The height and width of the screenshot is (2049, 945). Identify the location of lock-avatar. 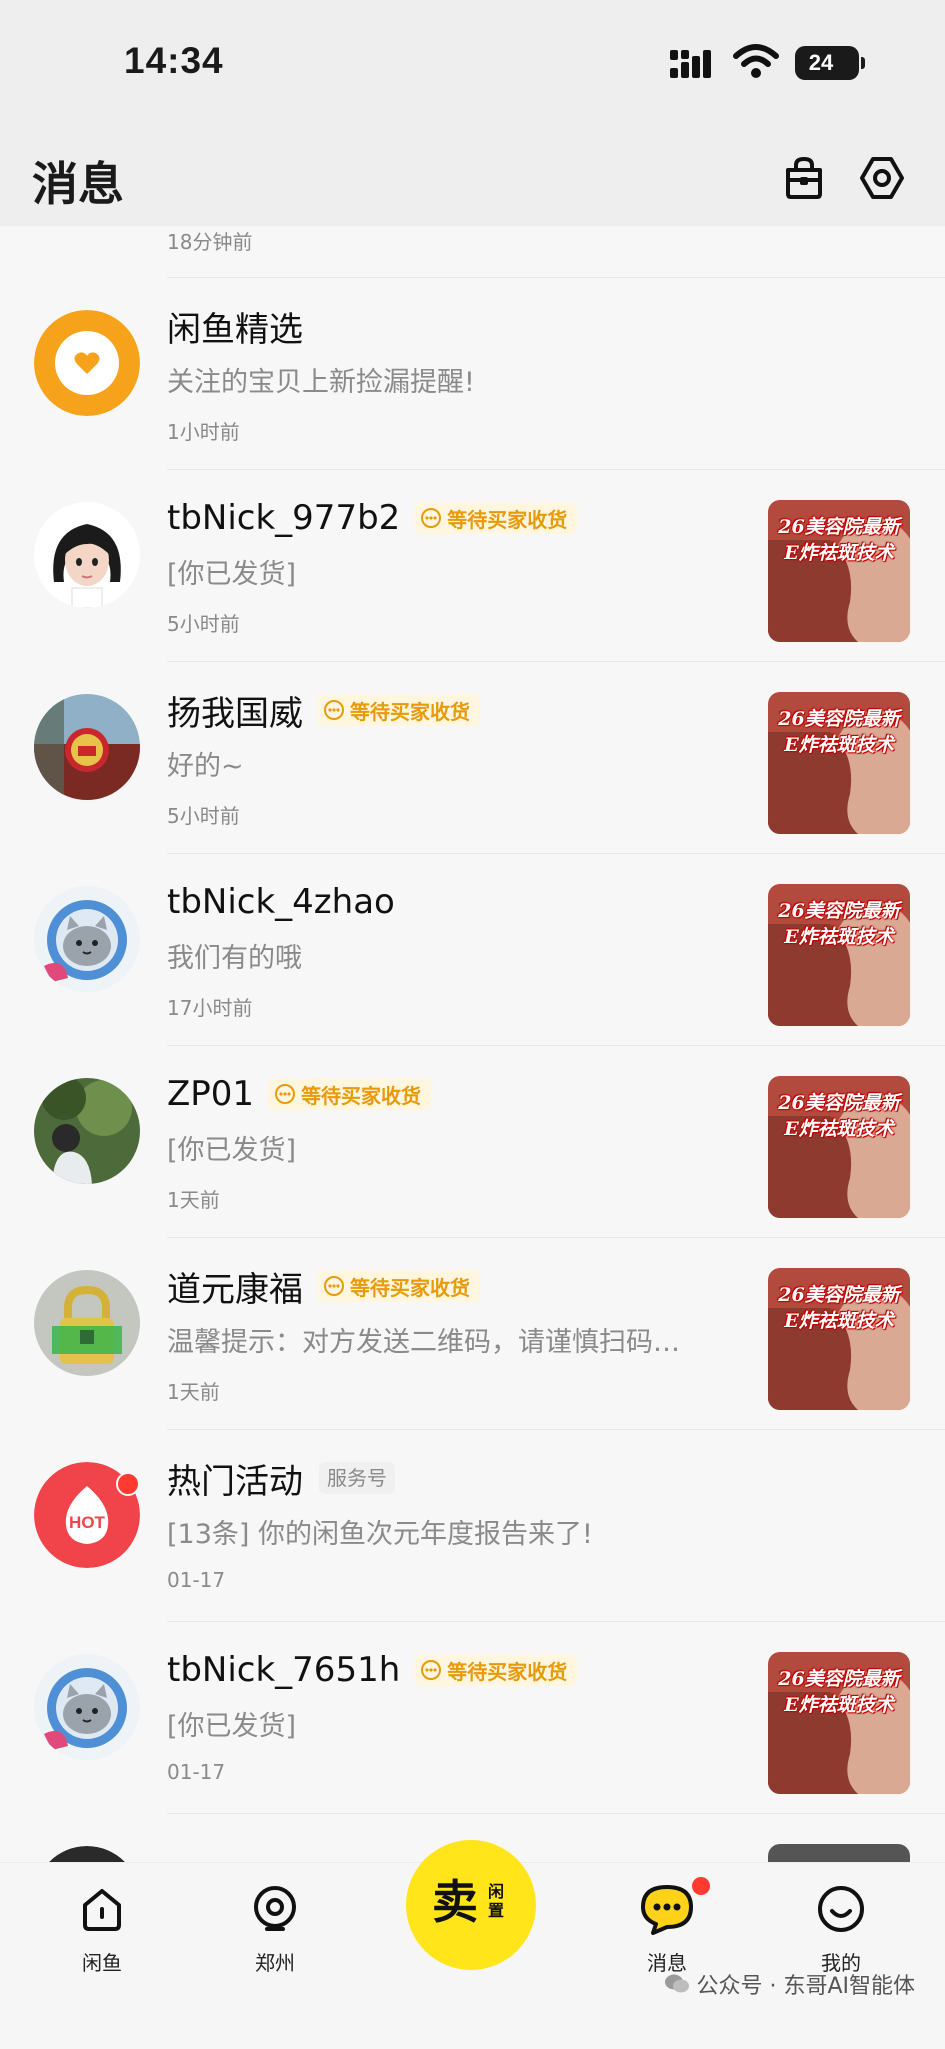
(87, 1323).